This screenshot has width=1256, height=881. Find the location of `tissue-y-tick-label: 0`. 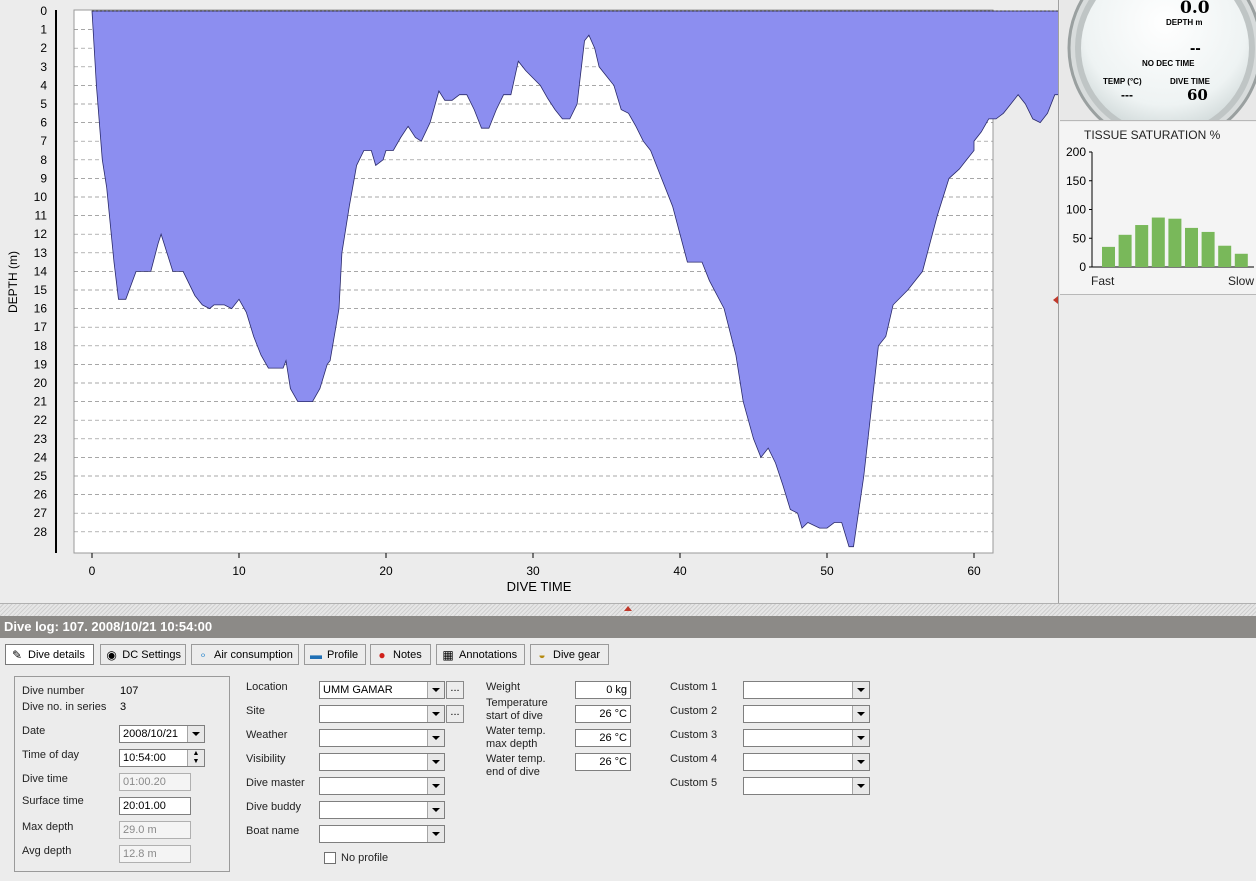

tissue-y-tick-label: 0 is located at coordinates (1082, 267).